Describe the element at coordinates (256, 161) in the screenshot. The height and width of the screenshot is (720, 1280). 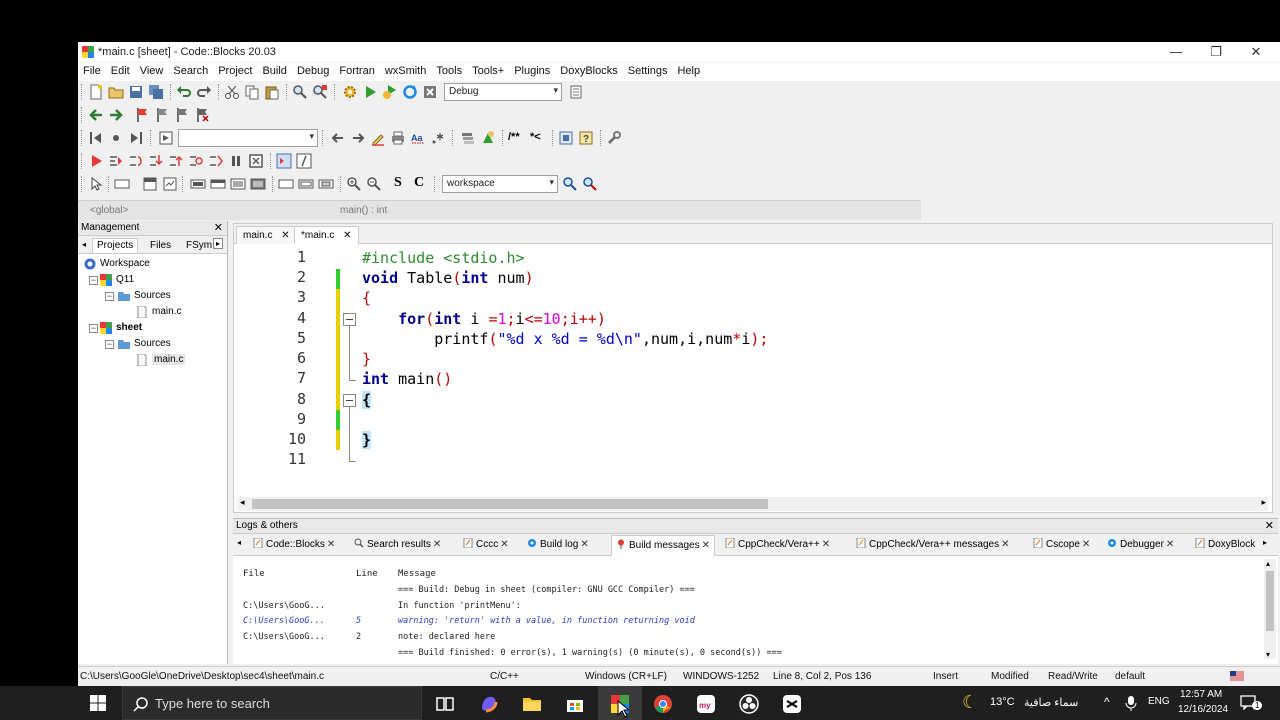
I see `stop-debugger-icon` at that location.